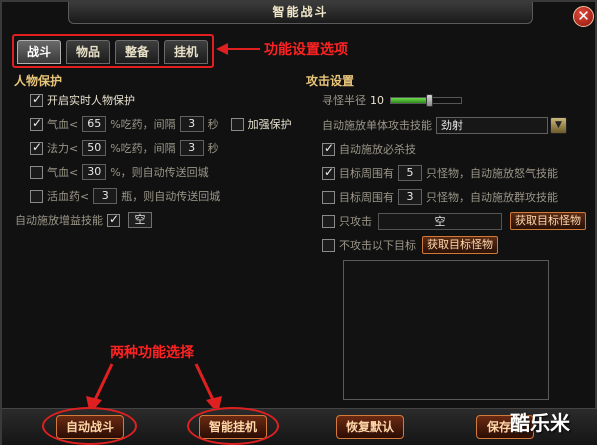  What do you see at coordinates (39, 52) in the screenshot?
I see `tab-battle: 战斗` at bounding box center [39, 52].